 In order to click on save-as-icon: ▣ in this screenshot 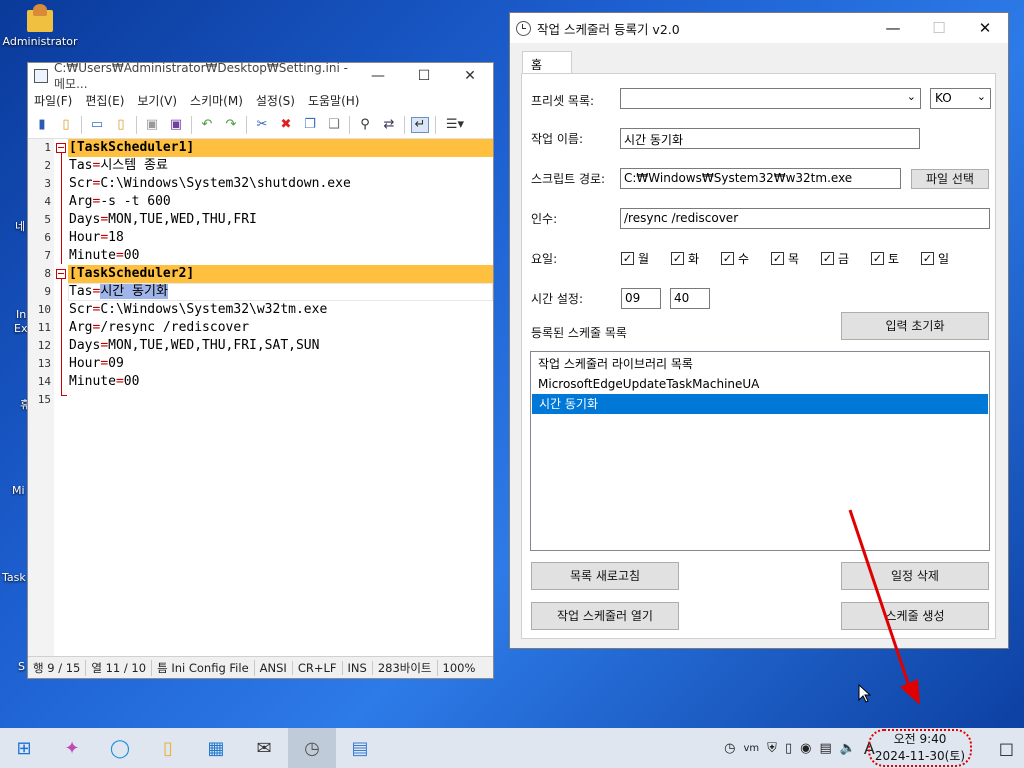, I will do `click(176, 125)`.